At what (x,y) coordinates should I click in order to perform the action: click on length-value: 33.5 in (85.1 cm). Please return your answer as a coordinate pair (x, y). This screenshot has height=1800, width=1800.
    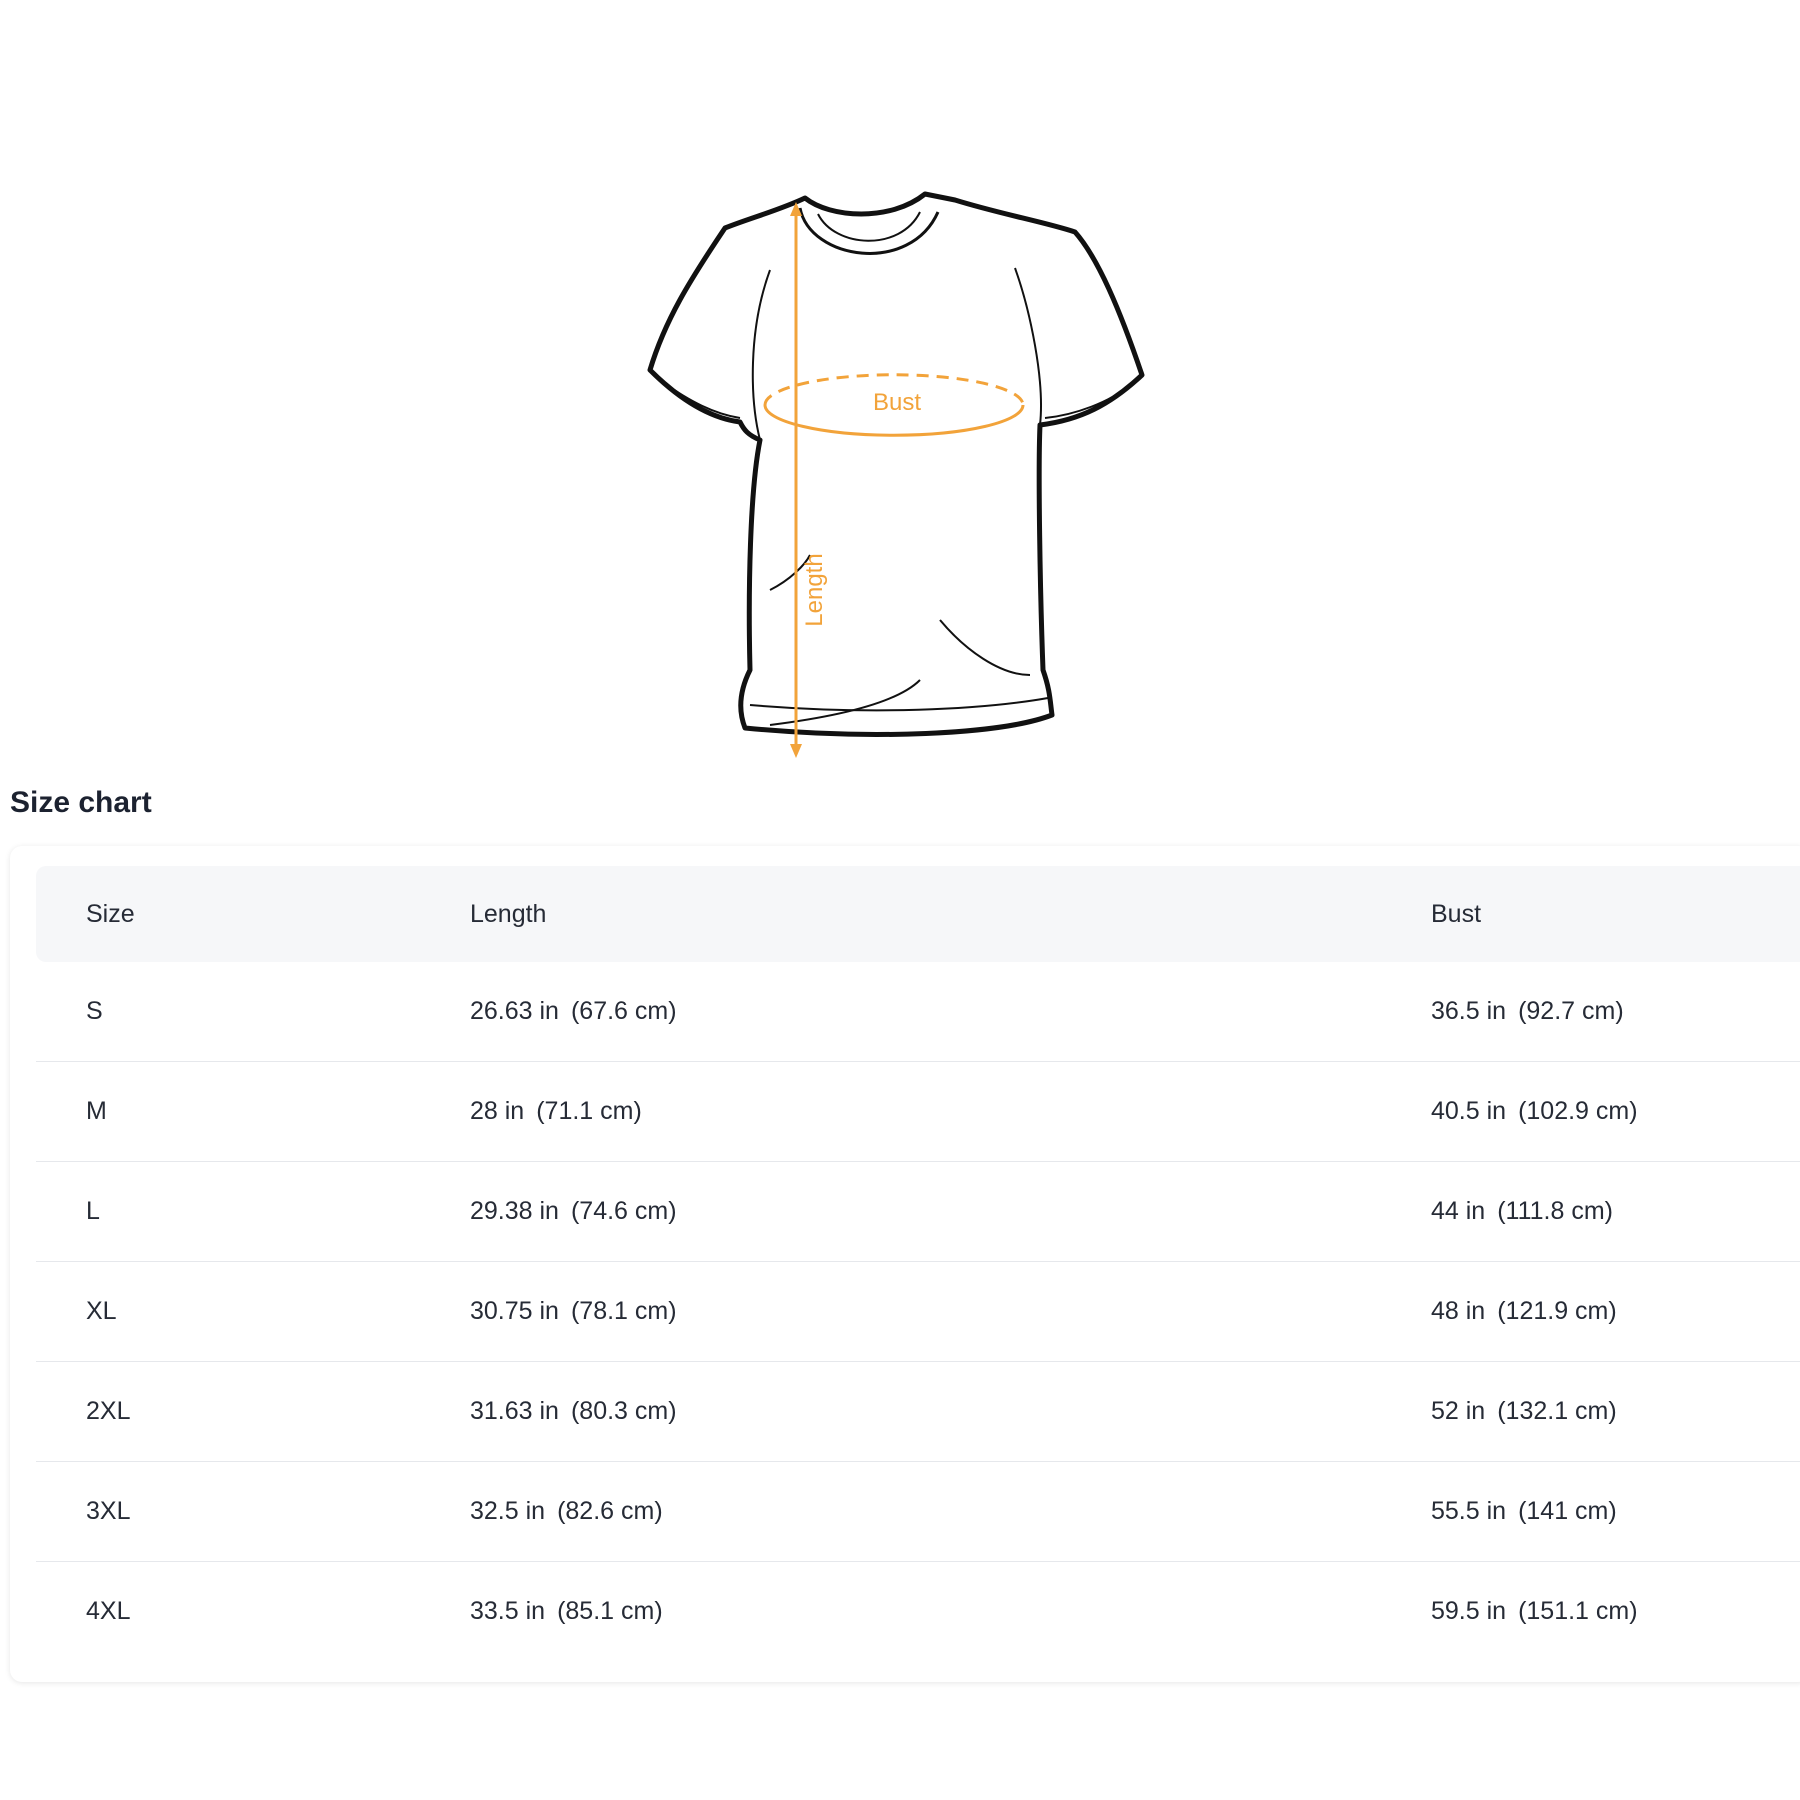
    Looking at the image, I should click on (566, 1611).